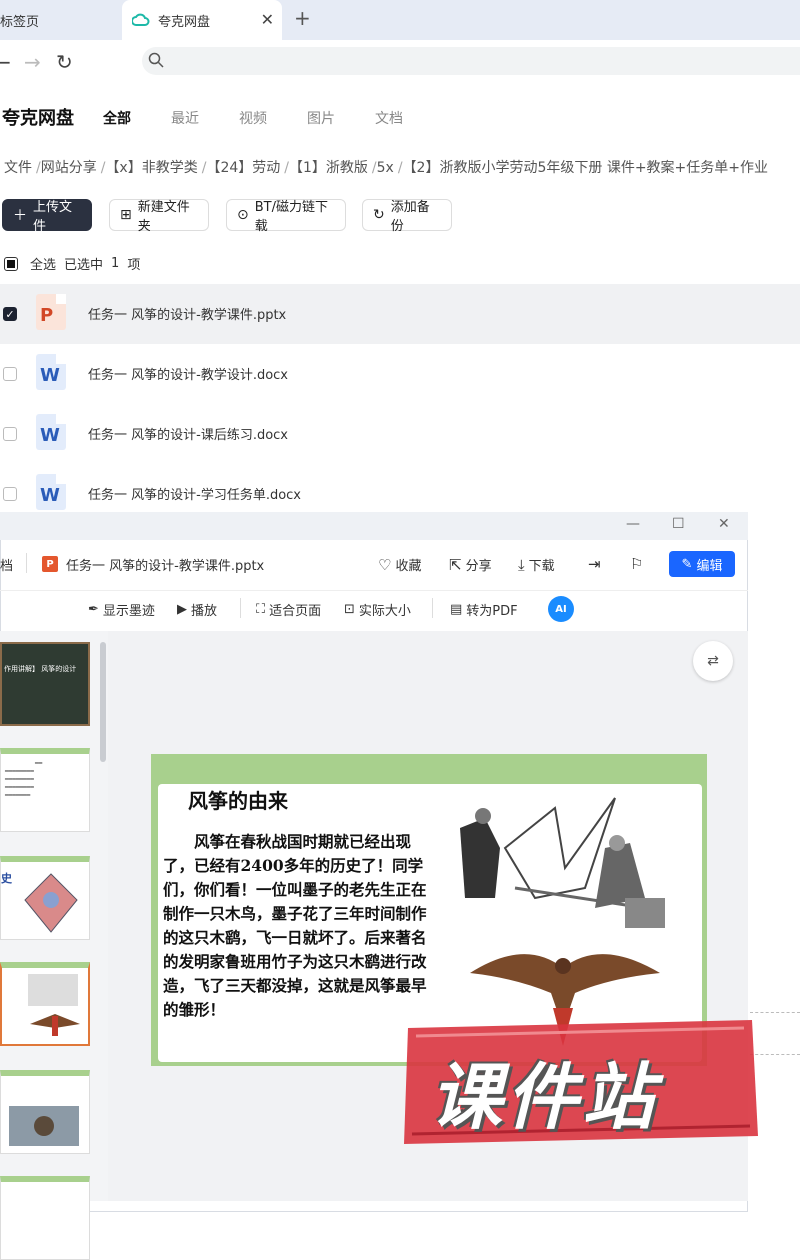 The height and width of the screenshot is (1260, 800). Describe the element at coordinates (702, 564) in the screenshot. I see `edit-button: ✎ 编辑` at that location.